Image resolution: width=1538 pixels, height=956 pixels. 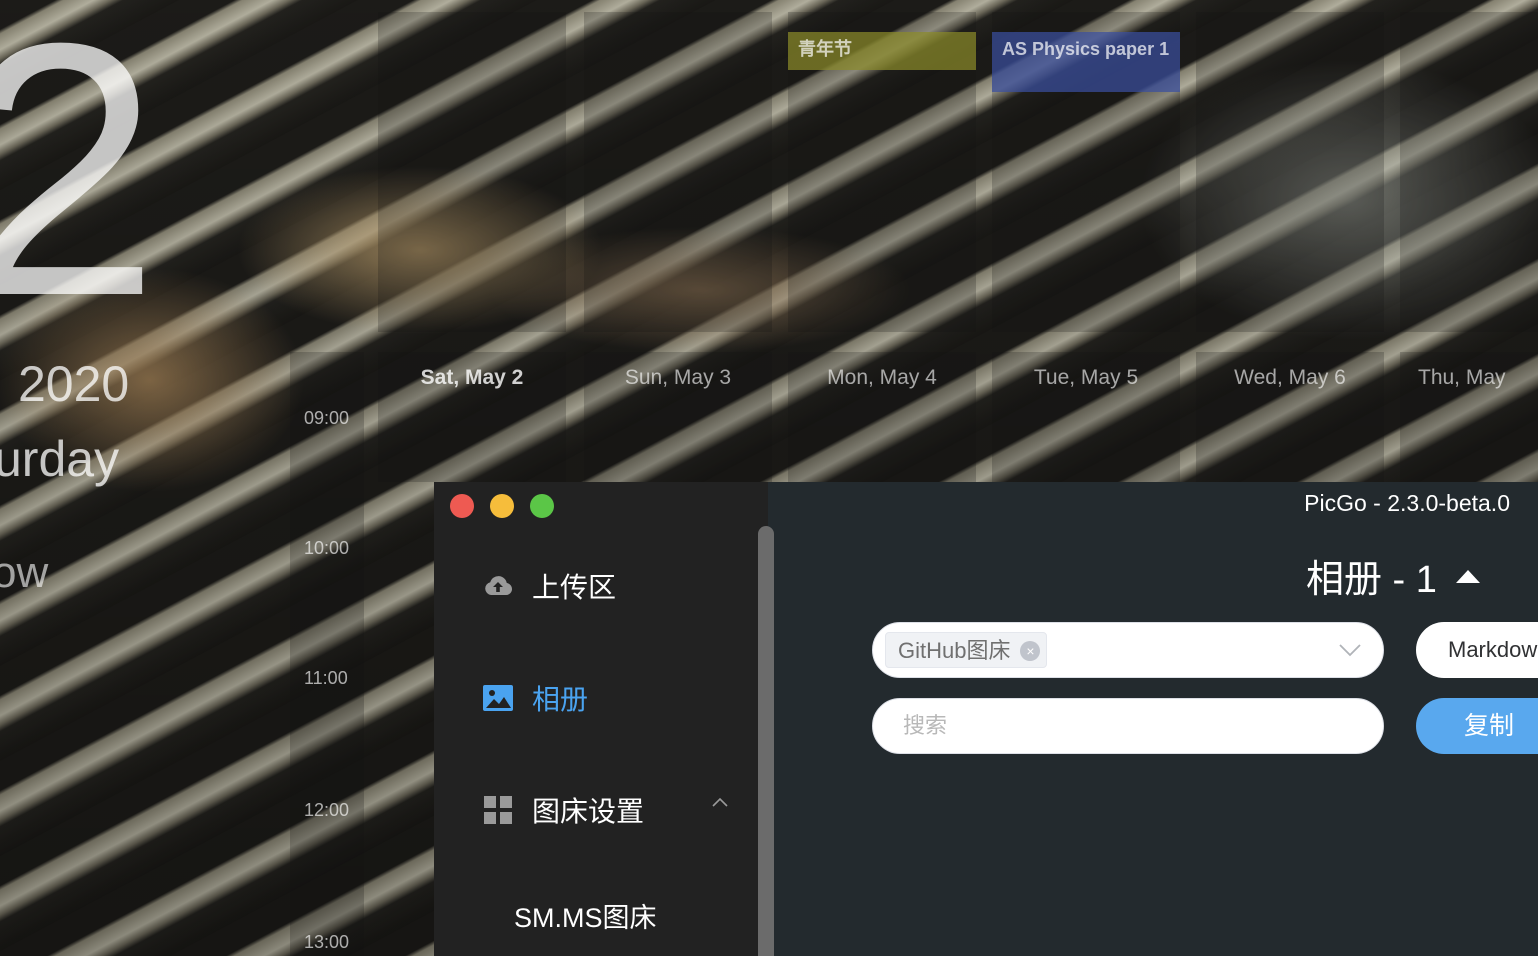 I want to click on calendar-column-wed, so click(x=1290, y=172).